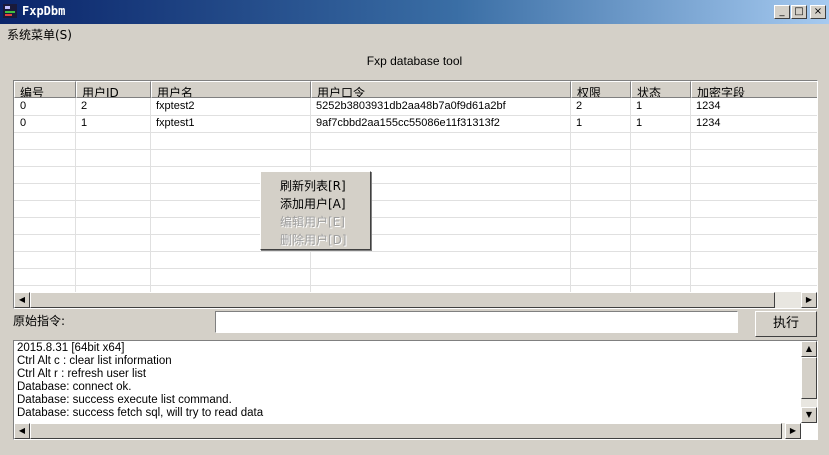  What do you see at coordinates (175, 106) in the screenshot?
I see `cell-username: fxptest2` at bounding box center [175, 106].